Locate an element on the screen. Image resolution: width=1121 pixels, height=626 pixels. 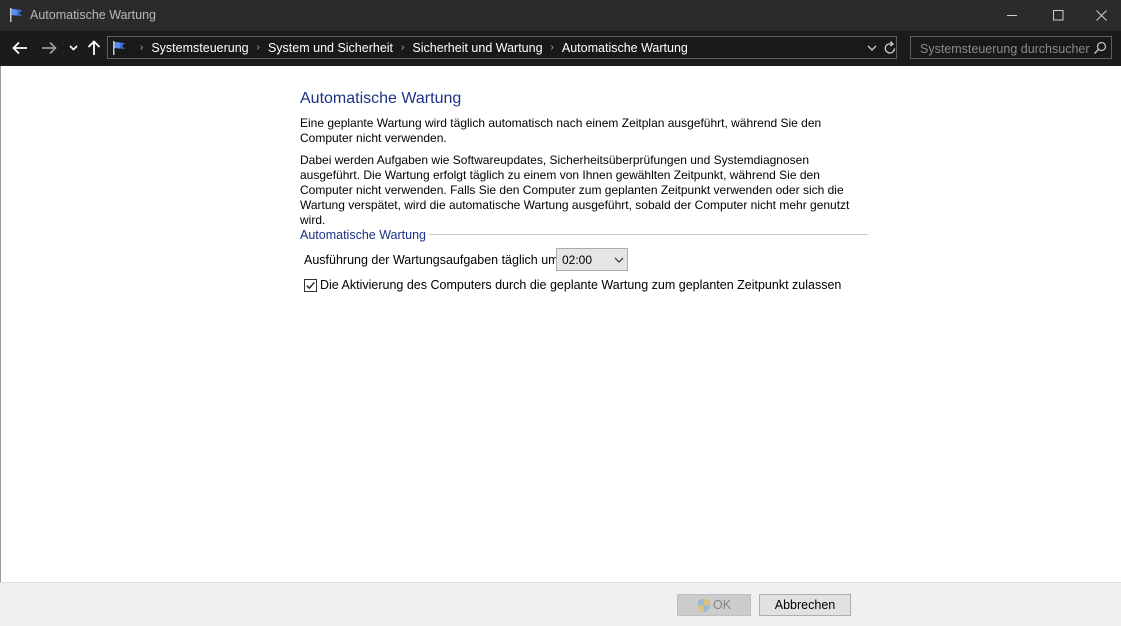
arrow-left-icon is located at coordinates (19, 48).